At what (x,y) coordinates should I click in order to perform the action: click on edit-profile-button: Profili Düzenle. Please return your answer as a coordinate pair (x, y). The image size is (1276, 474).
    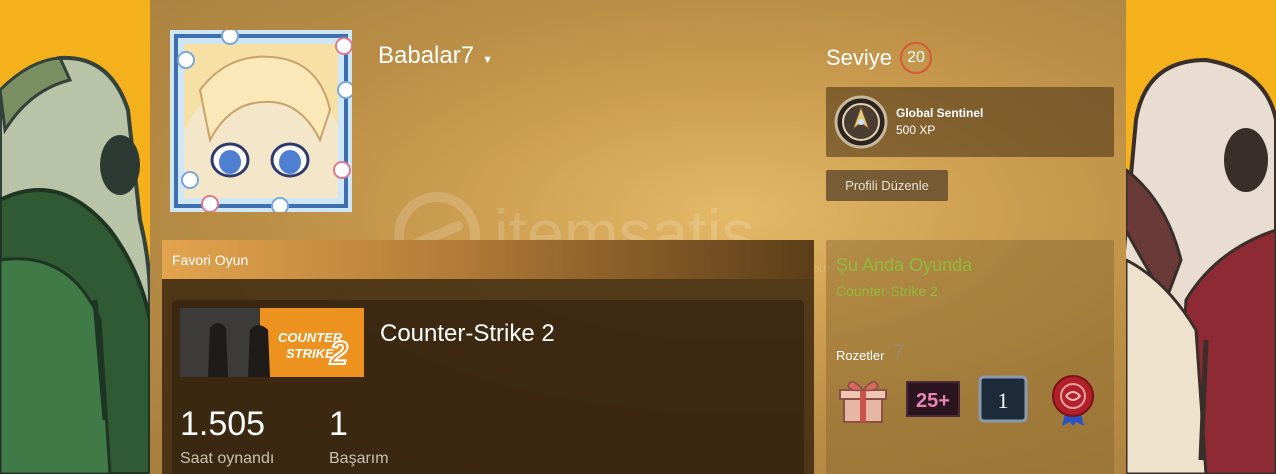
    Looking at the image, I should click on (887, 185).